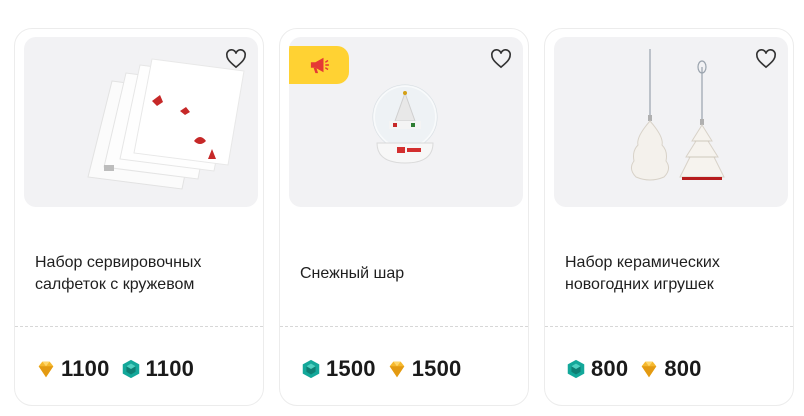 This screenshot has height=416, width=804. Describe the element at coordinates (407, 274) in the screenshot. I see `product-title: Снежный шар` at that location.